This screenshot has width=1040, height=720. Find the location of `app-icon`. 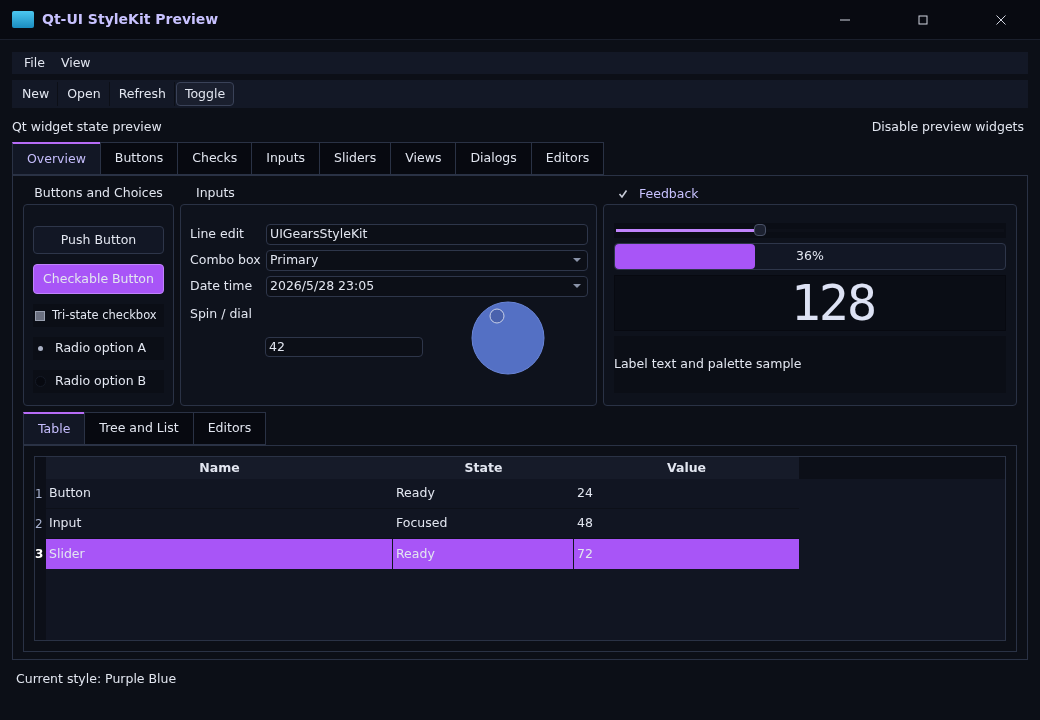

app-icon is located at coordinates (23, 19).